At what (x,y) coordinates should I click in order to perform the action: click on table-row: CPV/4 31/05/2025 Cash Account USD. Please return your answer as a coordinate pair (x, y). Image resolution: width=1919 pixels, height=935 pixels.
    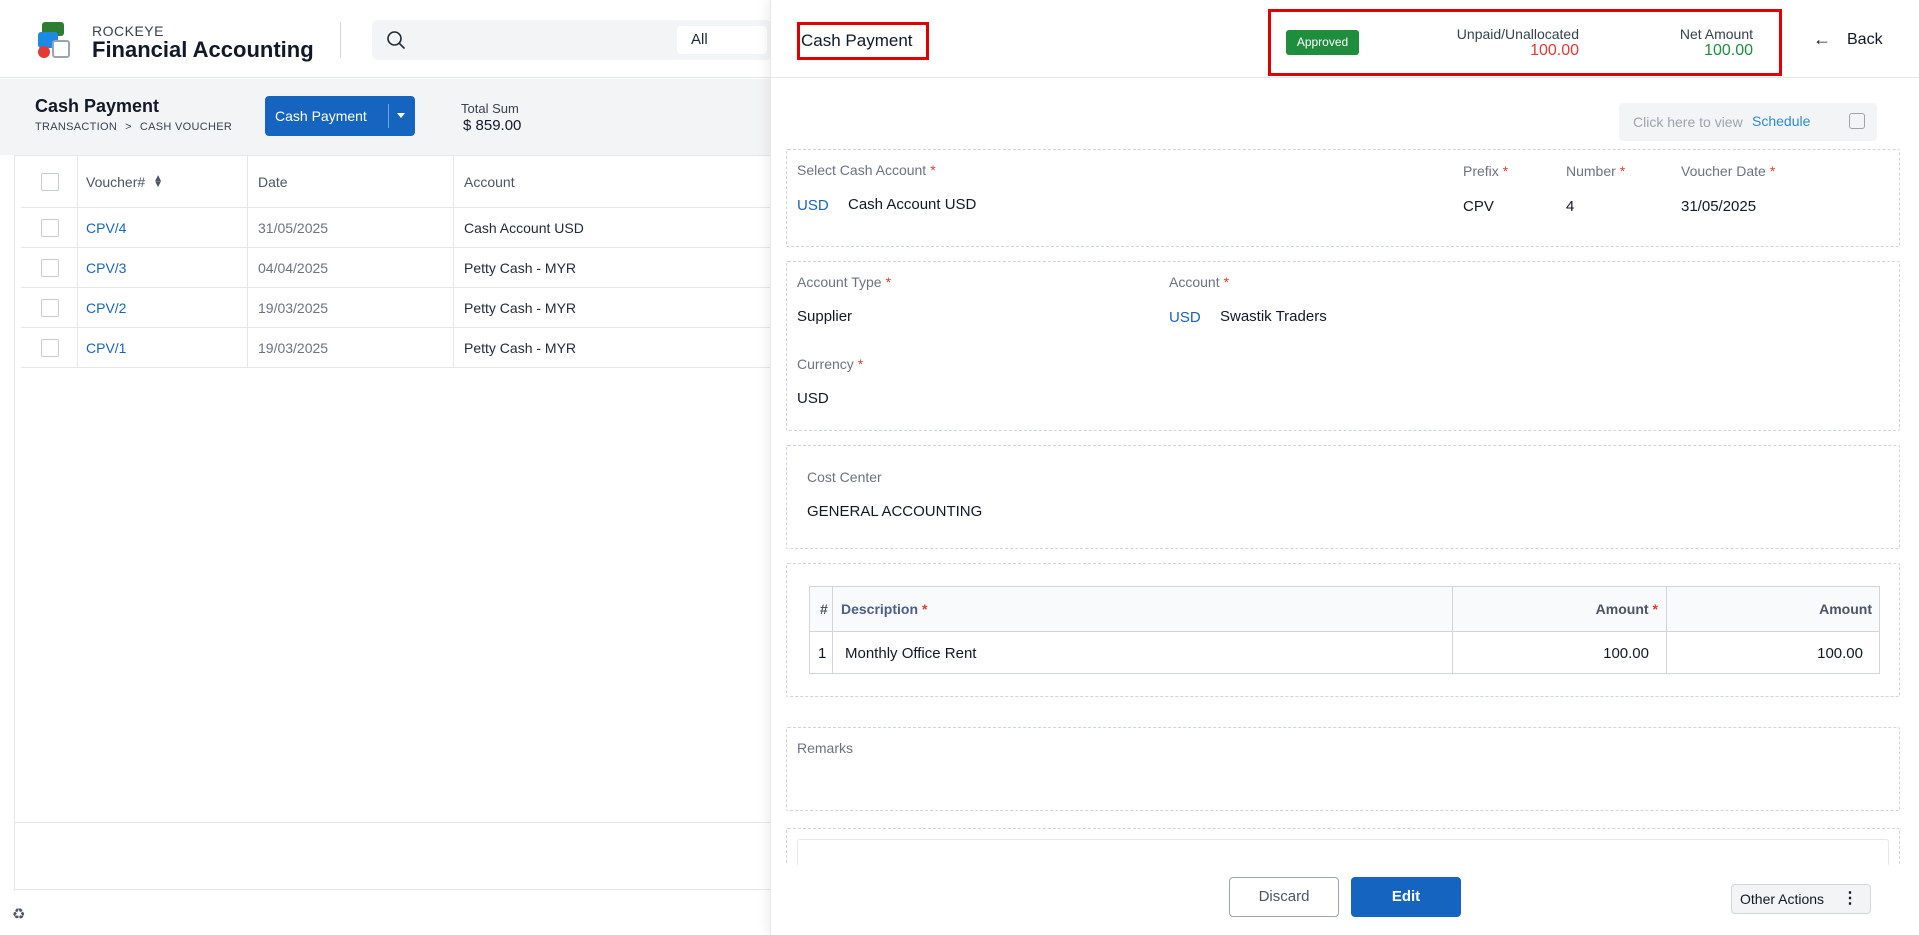
    Looking at the image, I should click on (401, 228).